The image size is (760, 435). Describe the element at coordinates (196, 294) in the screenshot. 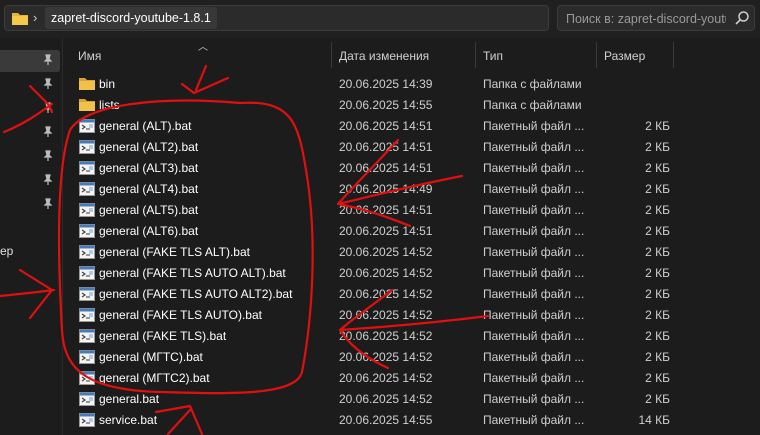

I see `file-name: general (FAKE TLS AUTO ALT2).bat` at that location.